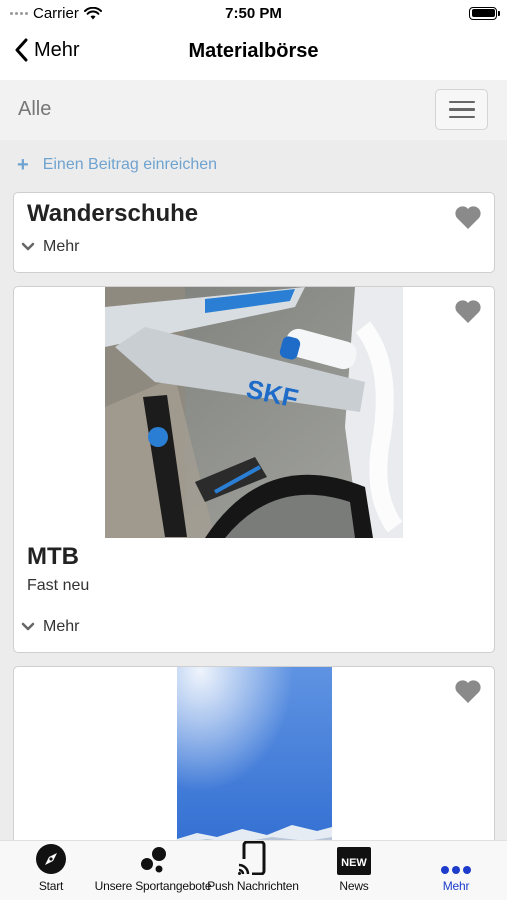 Image resolution: width=507 pixels, height=900 pixels. What do you see at coordinates (253, 13) in the screenshot?
I see `status-bar: Carrier 7:50 PM` at bounding box center [253, 13].